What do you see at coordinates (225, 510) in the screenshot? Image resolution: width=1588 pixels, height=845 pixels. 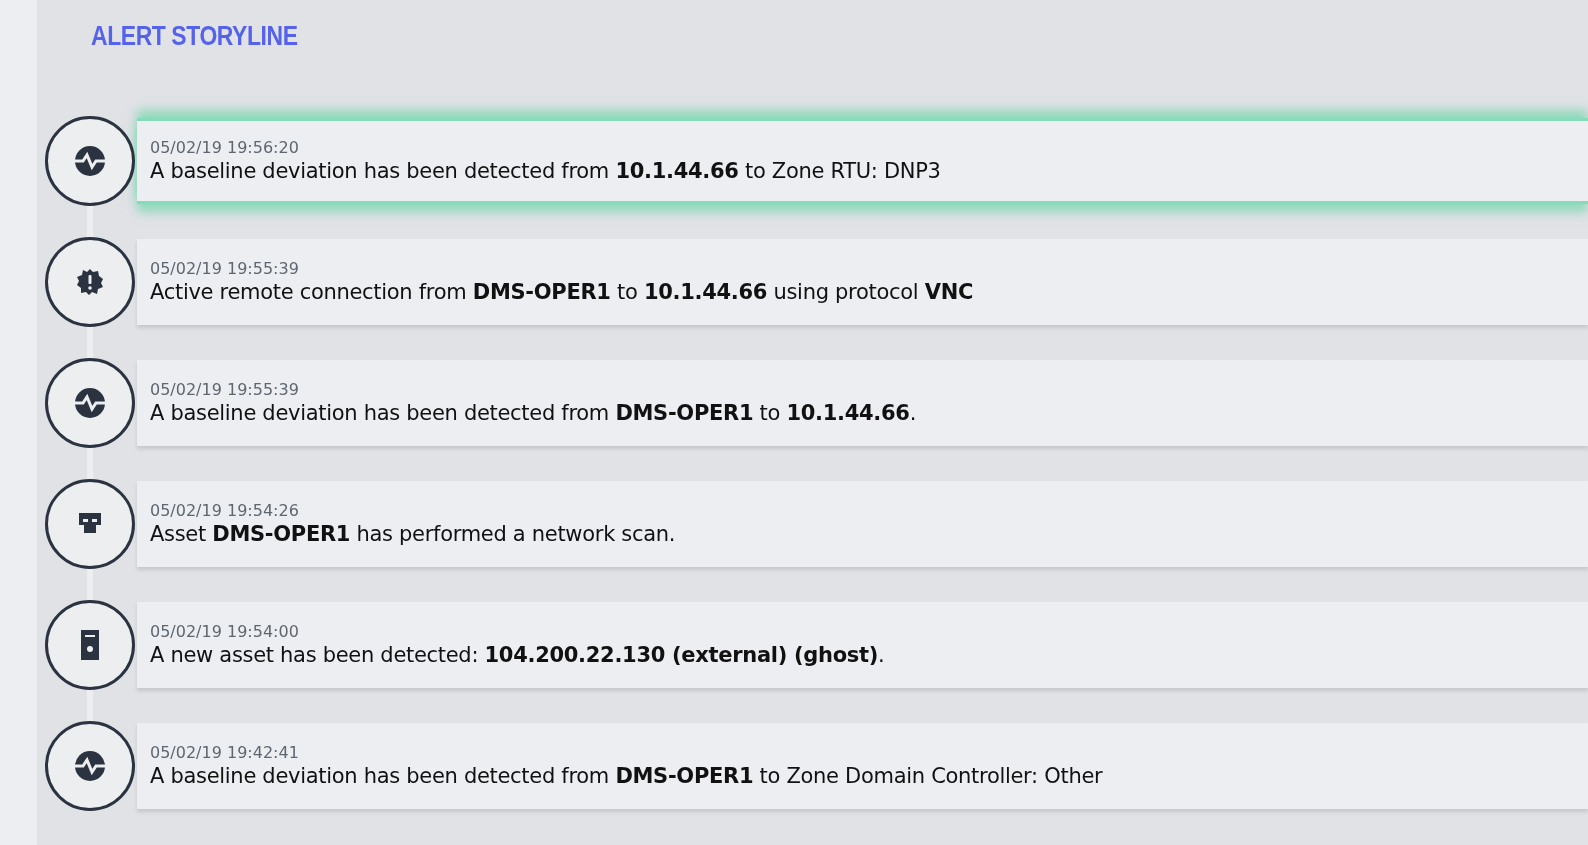 I see `event-timestamp: 05/02/19 19:54:26` at bounding box center [225, 510].